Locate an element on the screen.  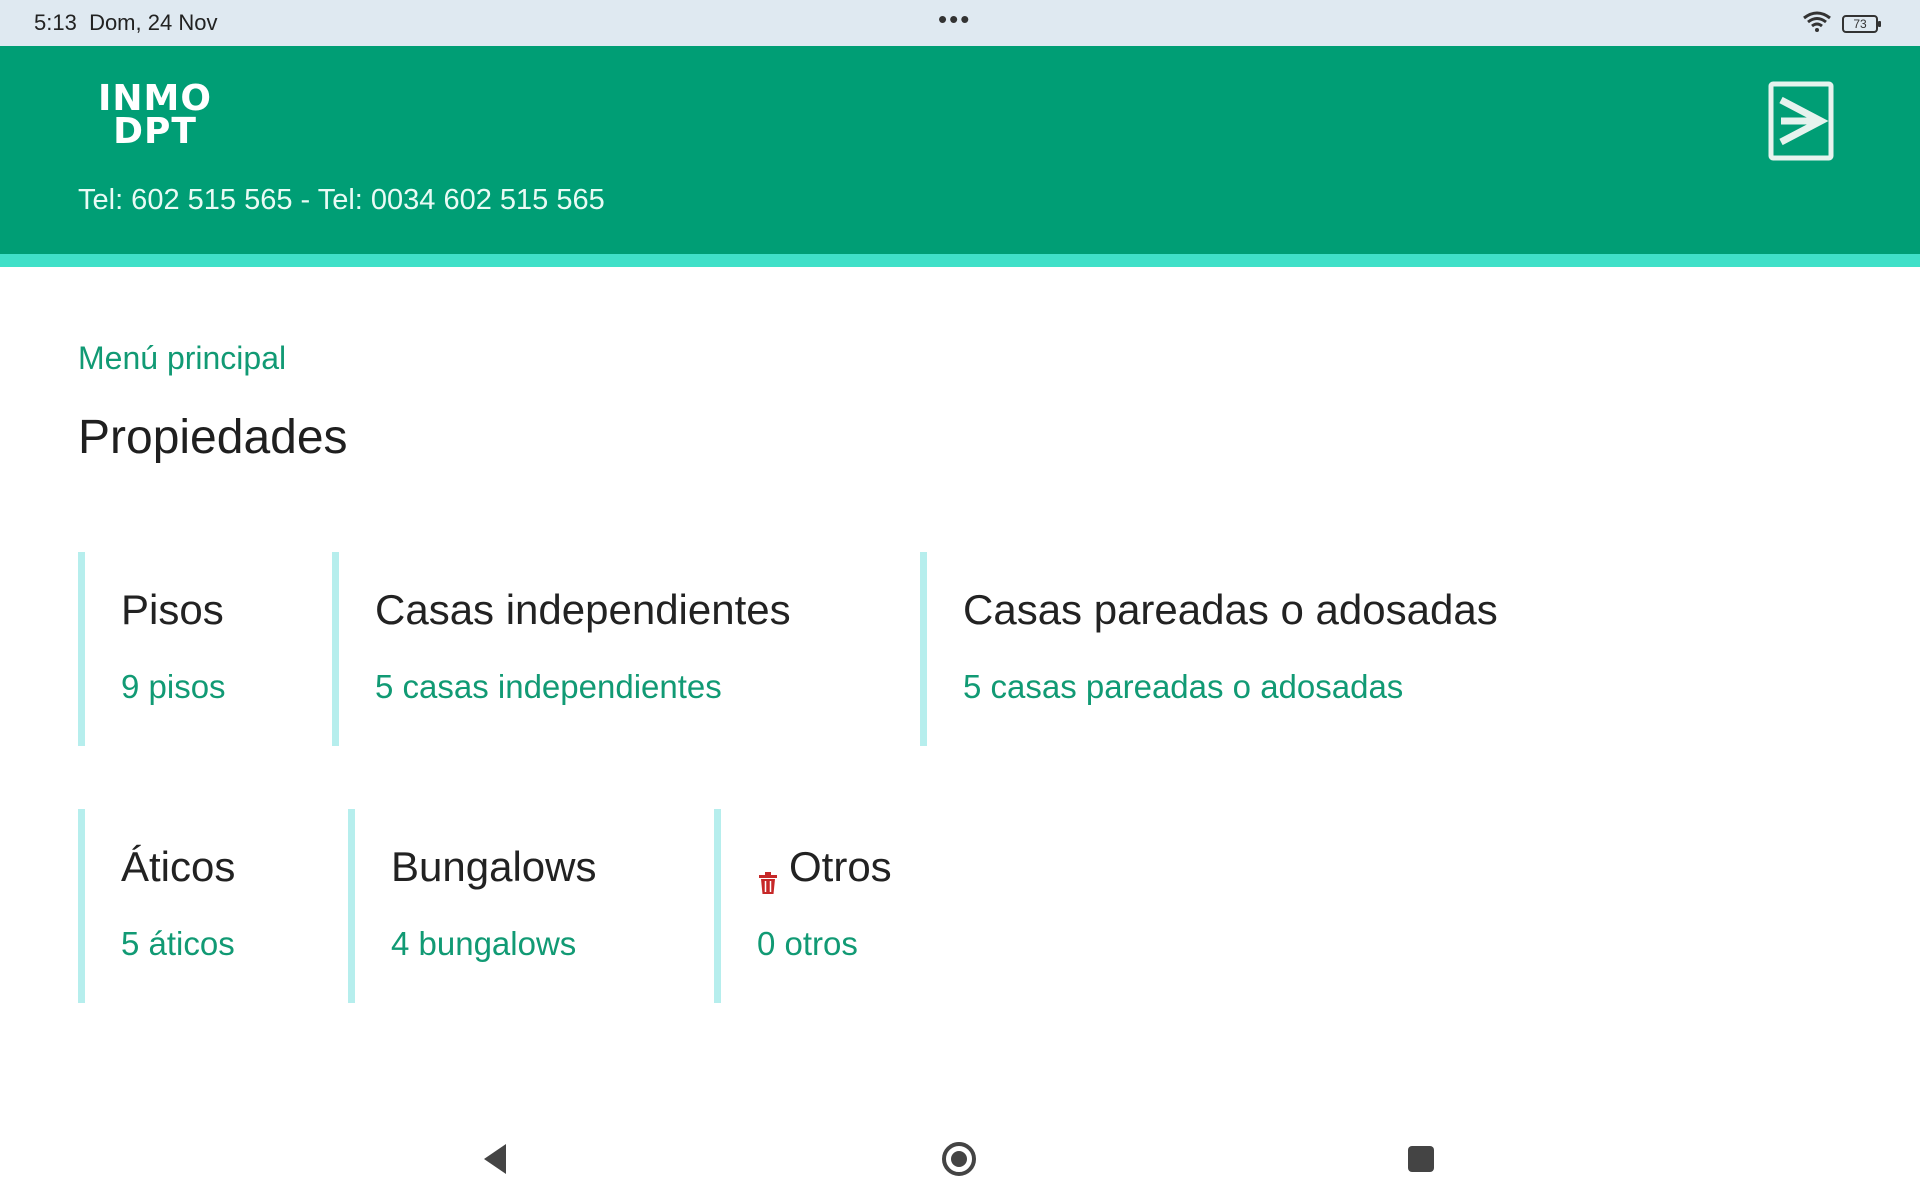
status-time: 5:13 Dom, 24 Nov is located at coordinates (125, 23).